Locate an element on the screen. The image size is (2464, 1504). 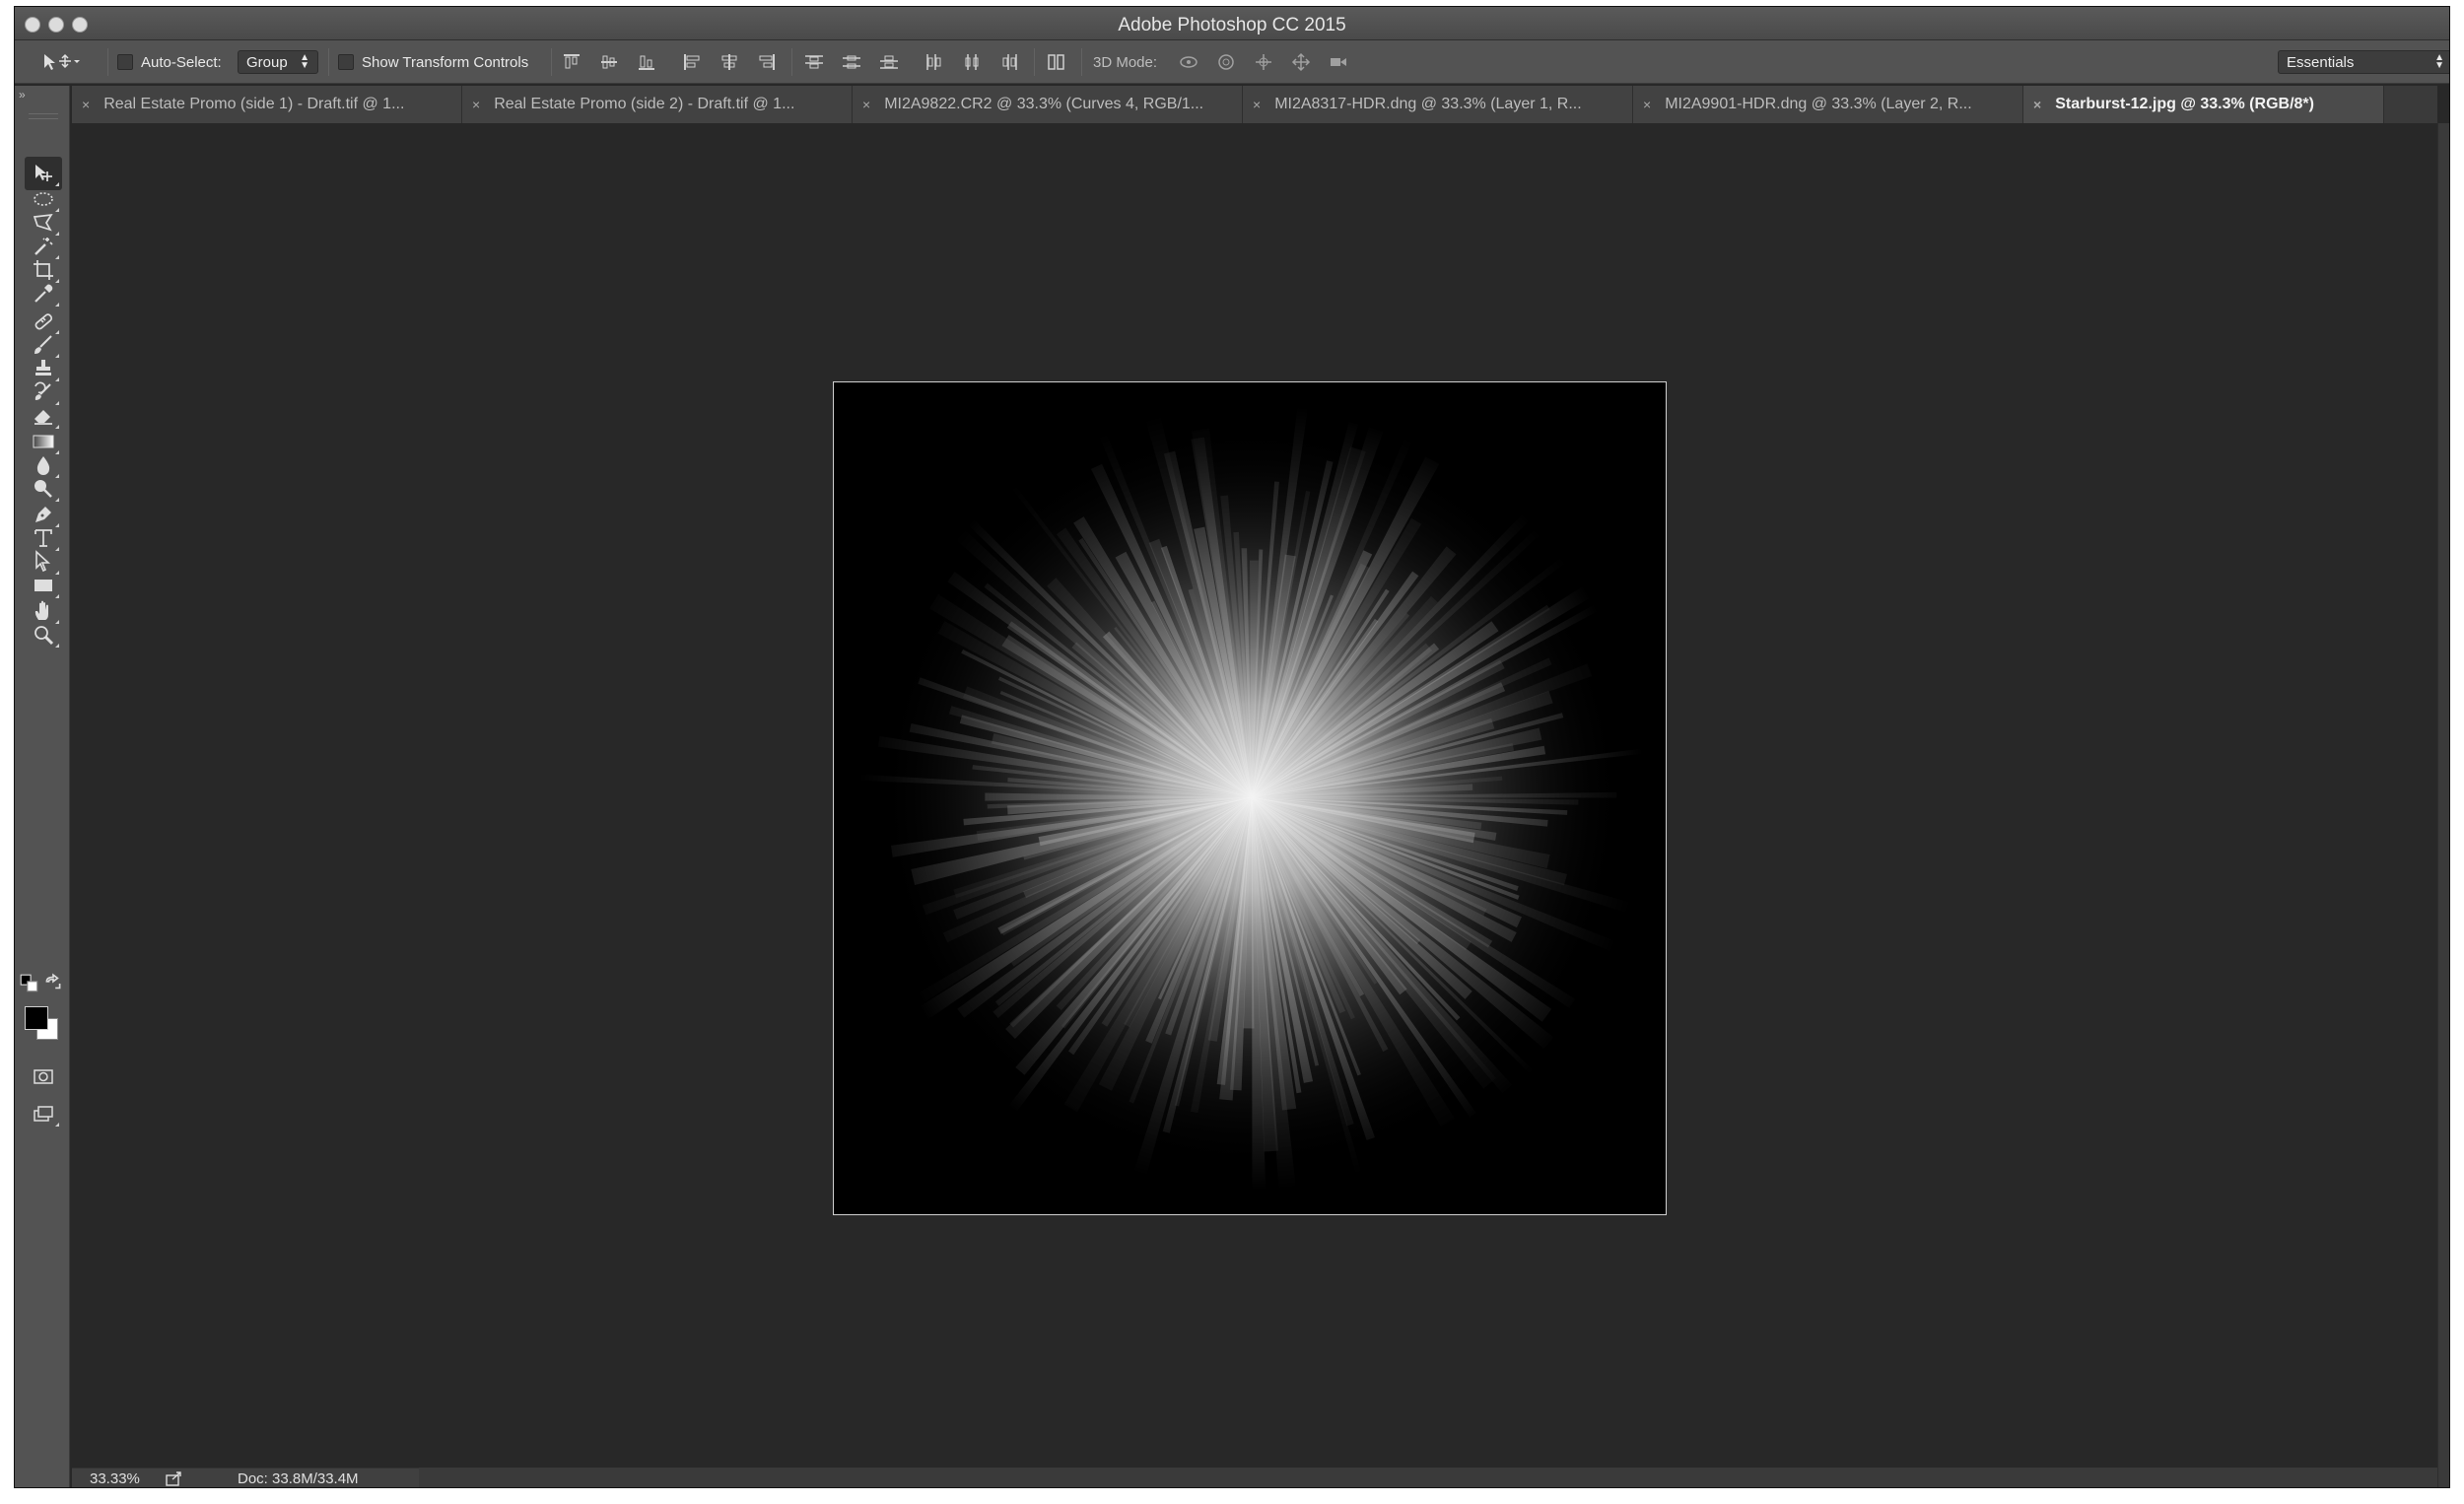
workspace-dropdown: Essentials ▲ ▼ is located at coordinates (2363, 62).